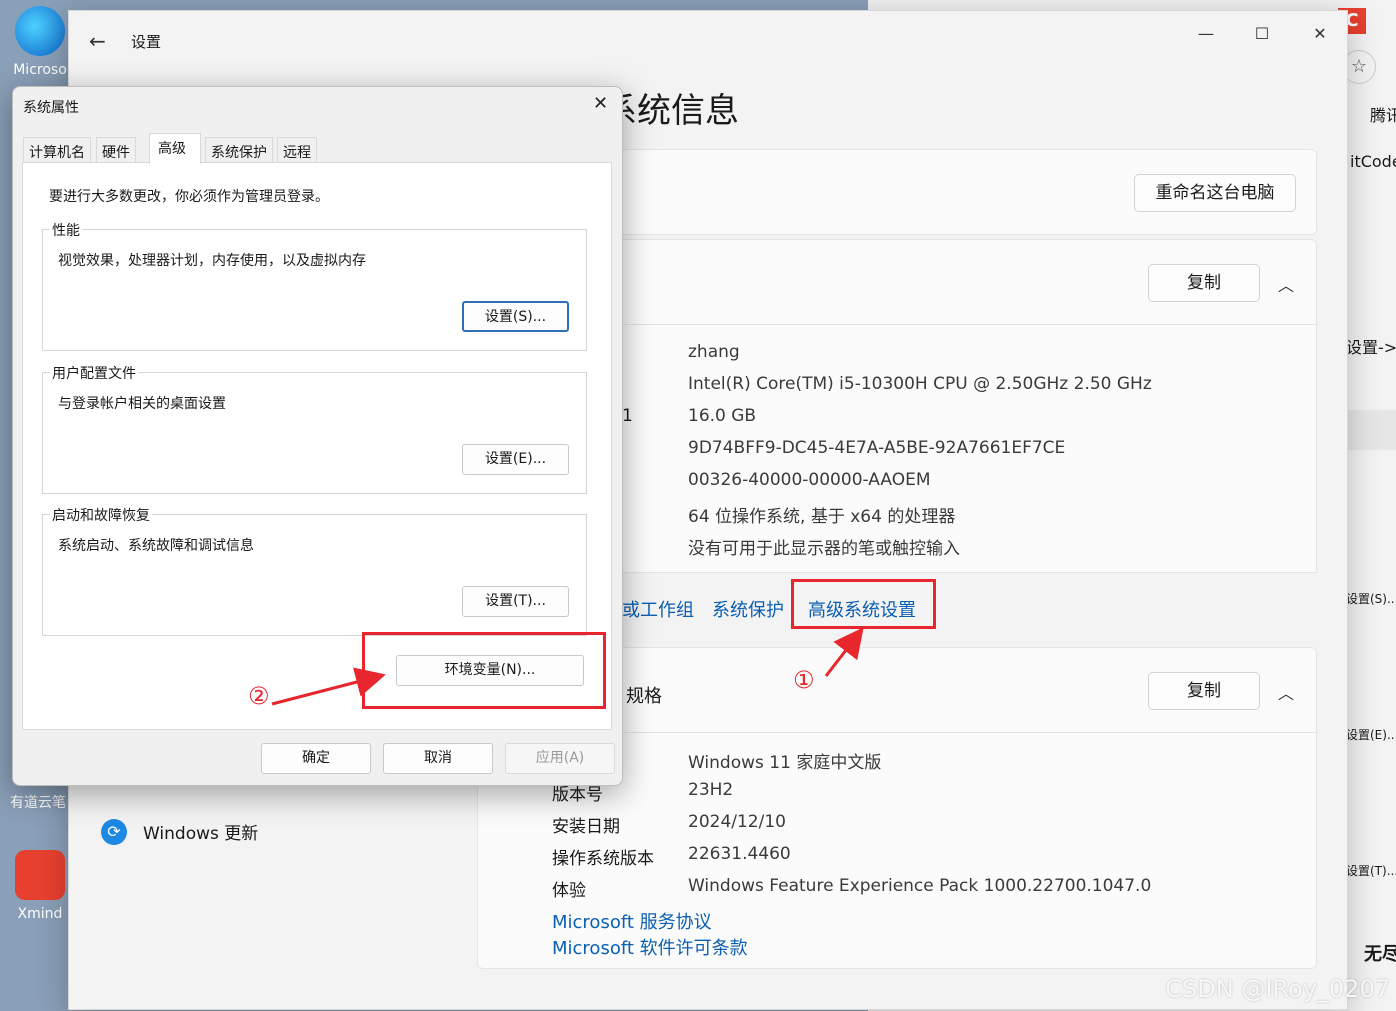 This screenshot has height=1011, width=1396. Describe the element at coordinates (259, 696) in the screenshot. I see `step2-marker: ②` at that location.